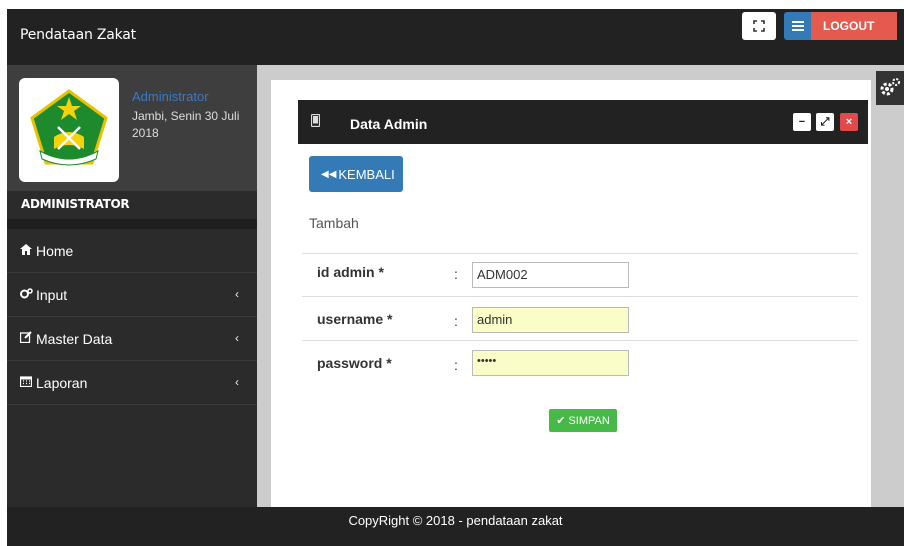 Image resolution: width=904 pixels, height=546 pixels. Describe the element at coordinates (28, 250) in the screenshot. I see `home-icon` at that location.